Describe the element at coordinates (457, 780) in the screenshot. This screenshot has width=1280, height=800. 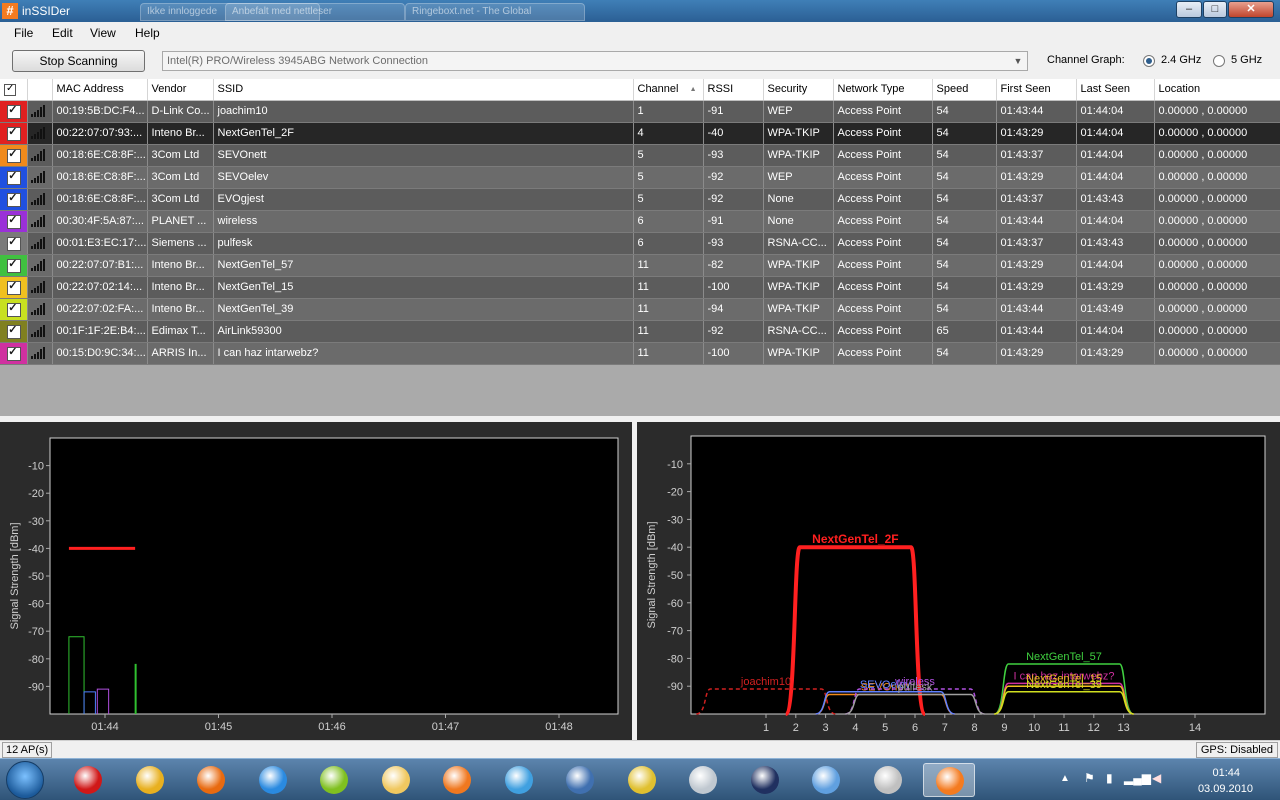
I see `media-player-icon` at that location.